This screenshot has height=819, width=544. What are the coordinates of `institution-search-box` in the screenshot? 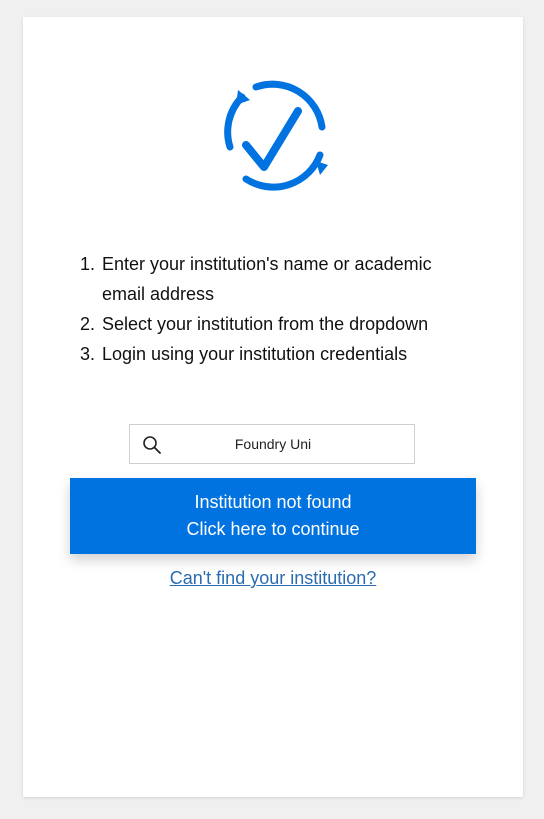 It's located at (272, 444).